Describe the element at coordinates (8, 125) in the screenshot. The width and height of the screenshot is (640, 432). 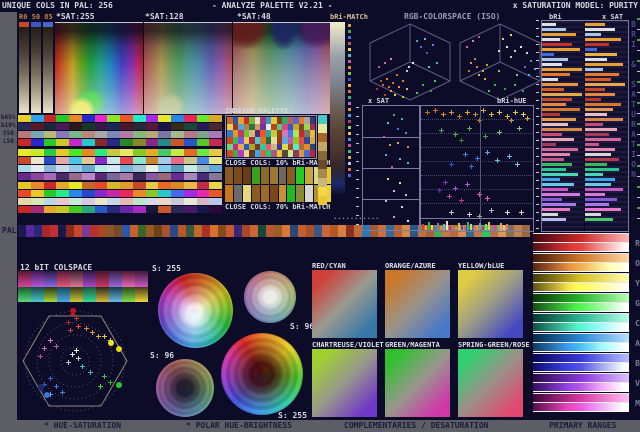
I see `strip-label-b10: b10%` at that location.